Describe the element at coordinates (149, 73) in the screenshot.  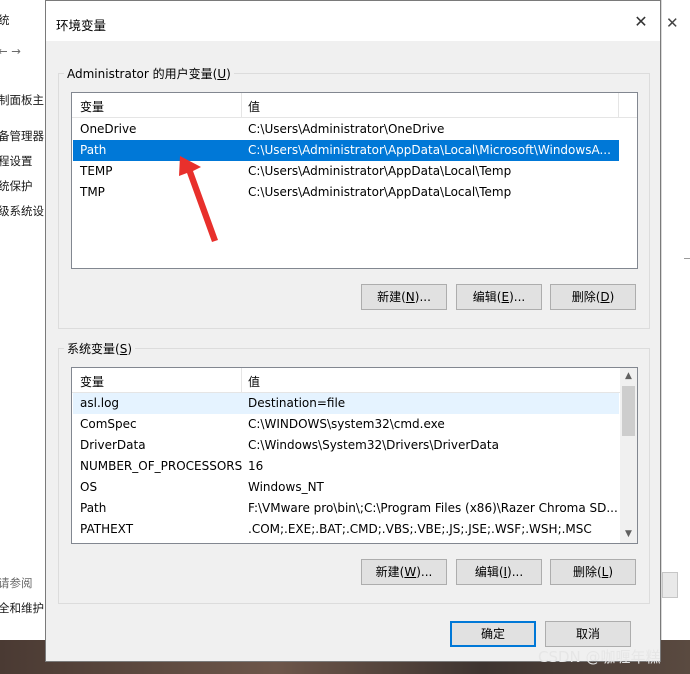
I see `user-variables-label: Administrator 的用户变量(U)` at that location.